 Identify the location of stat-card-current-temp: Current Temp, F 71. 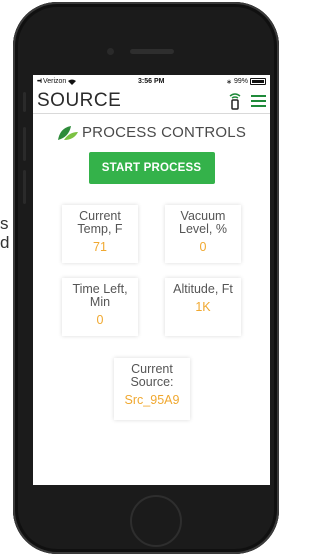
(100, 234).